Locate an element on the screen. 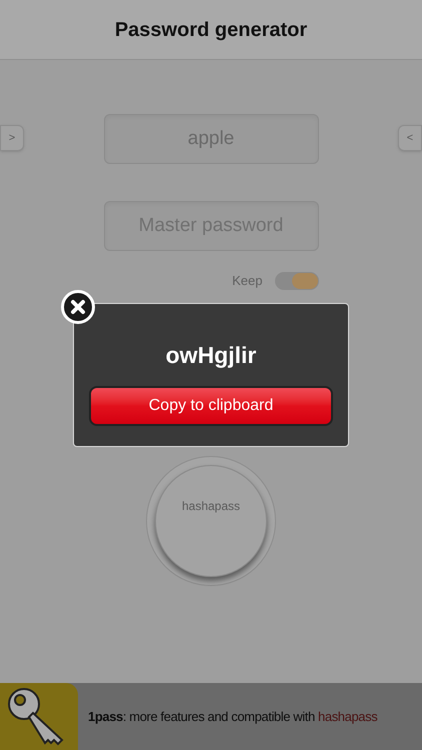  keep-label: Keep is located at coordinates (247, 281).